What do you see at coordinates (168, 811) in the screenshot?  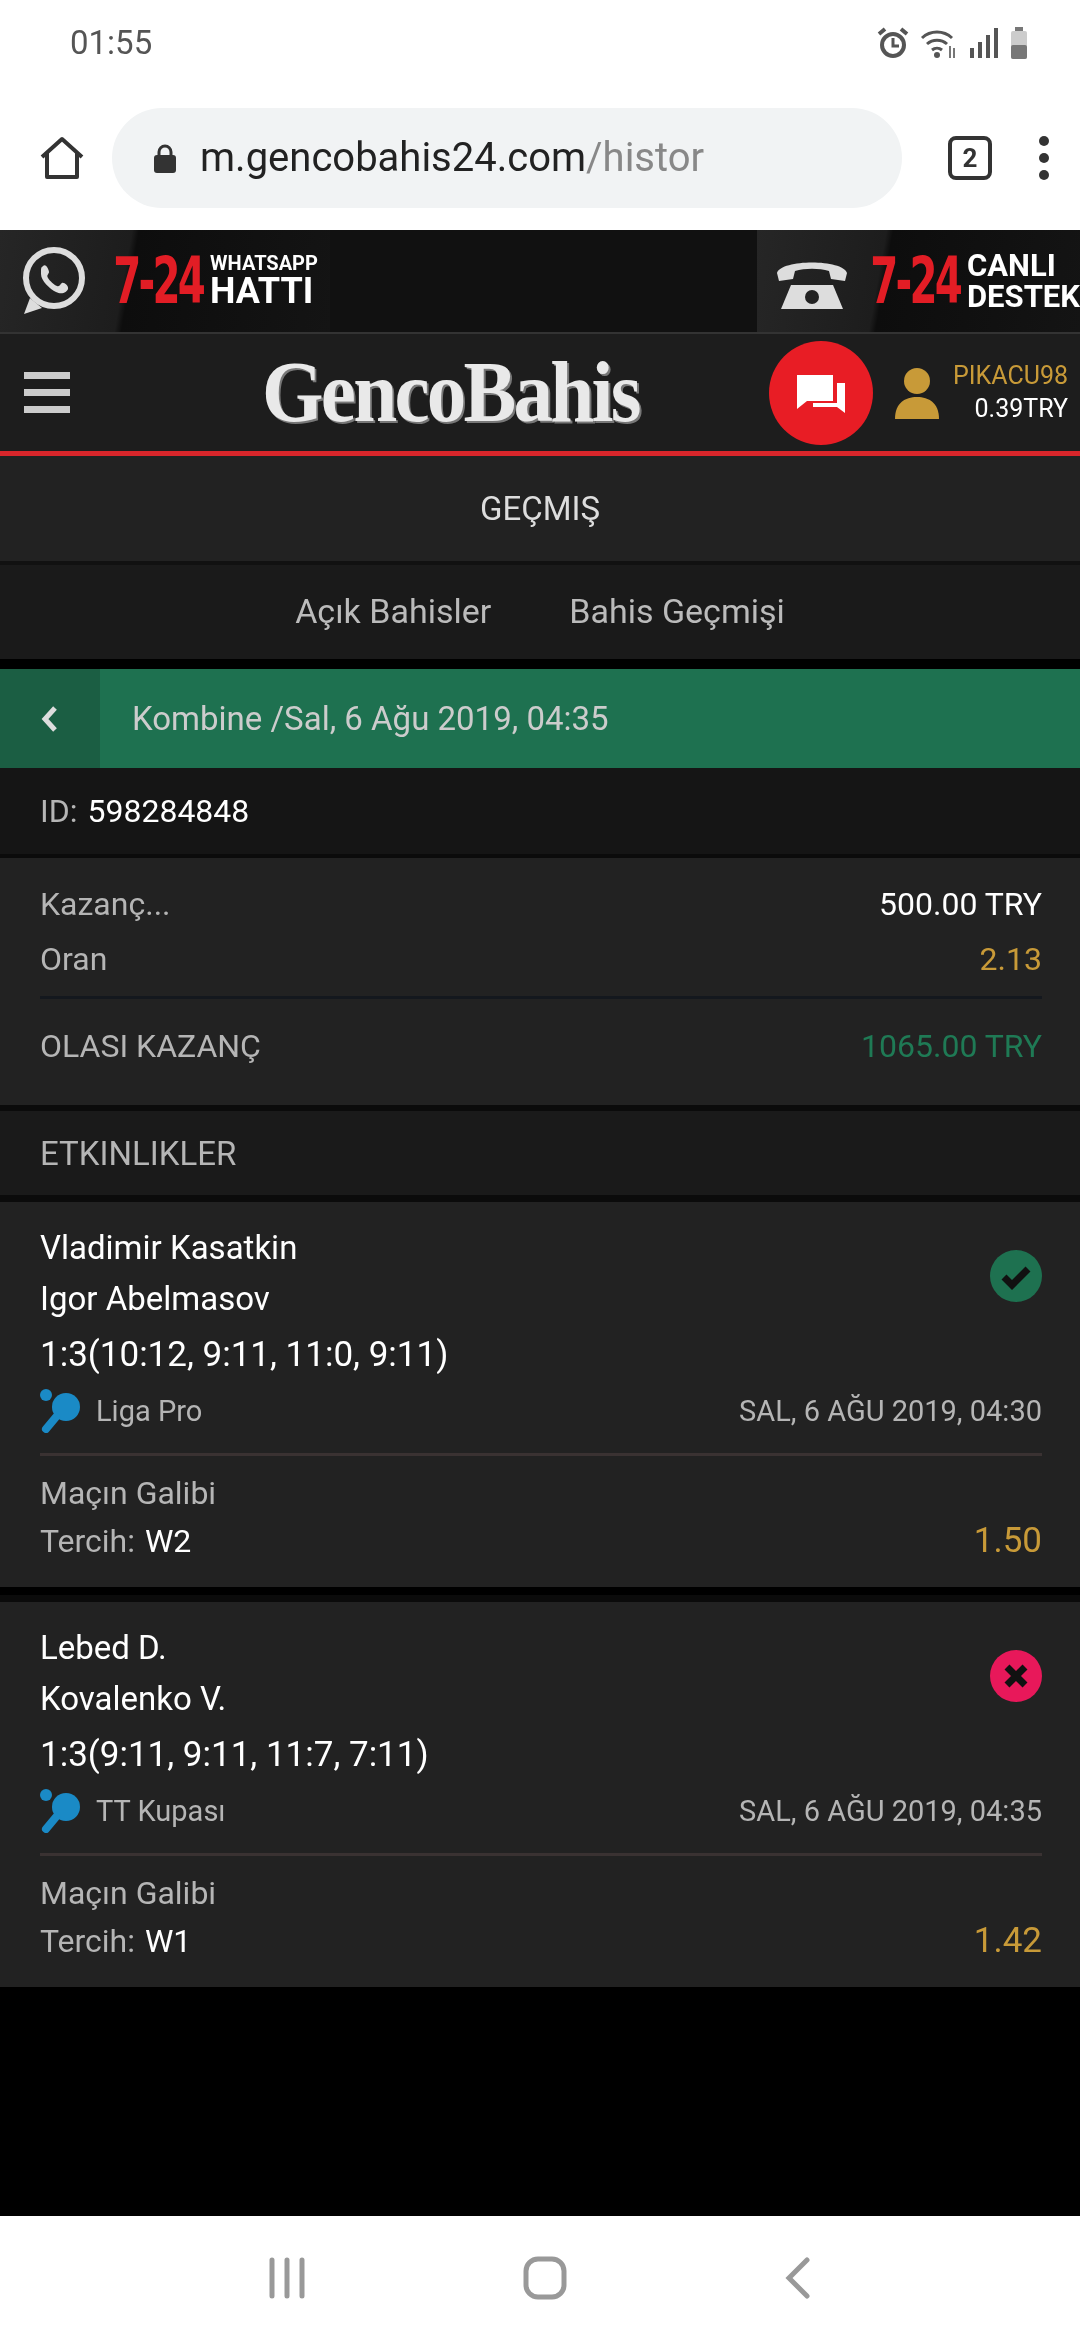 I see `bet-id: 598284848` at bounding box center [168, 811].